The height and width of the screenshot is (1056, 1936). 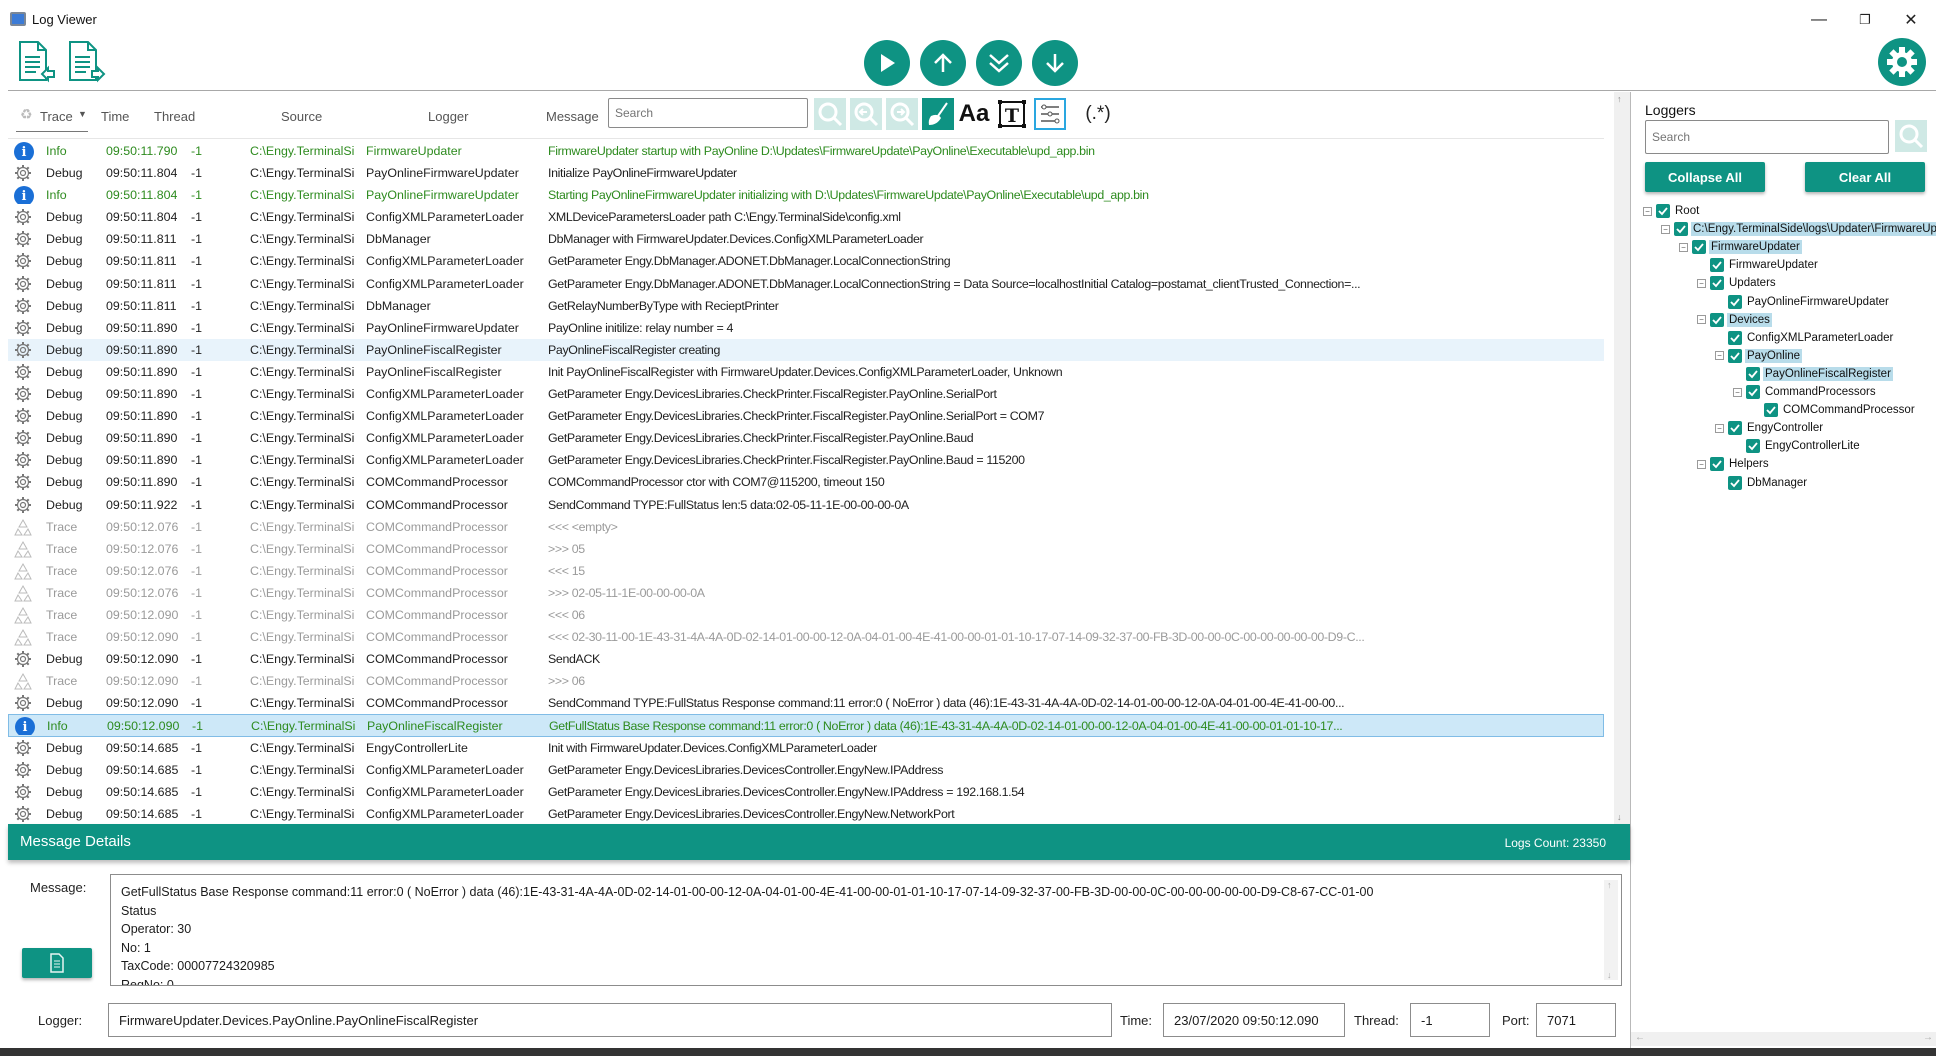 I want to click on scroll-left-arrow-icon: ←, so click(x=1640, y=1037).